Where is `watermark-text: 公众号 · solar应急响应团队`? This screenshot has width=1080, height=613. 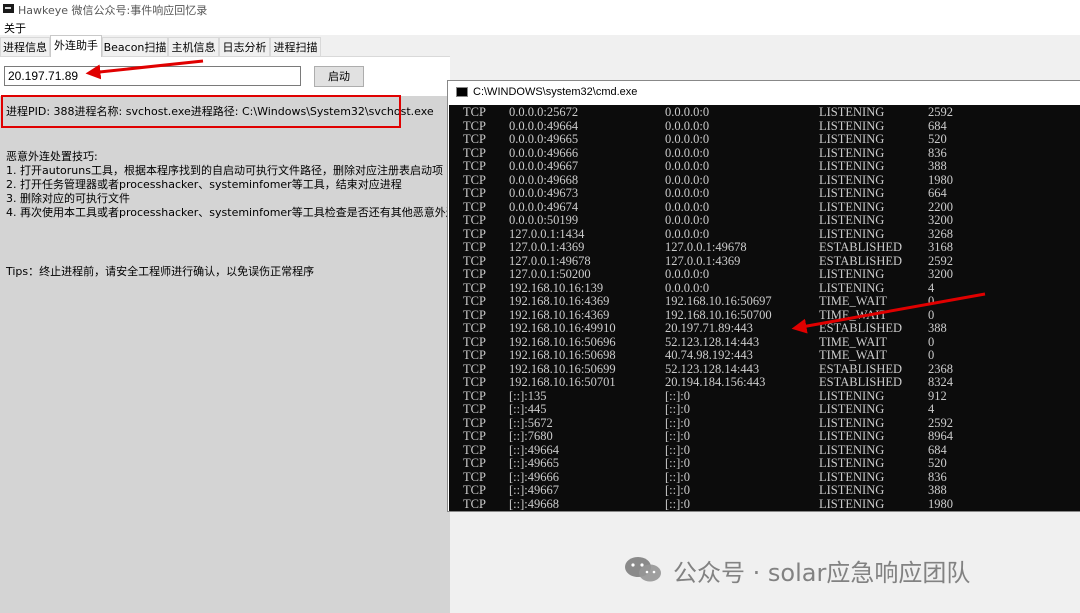 watermark-text: 公众号 · solar应急响应团队 is located at coordinates (822, 573).